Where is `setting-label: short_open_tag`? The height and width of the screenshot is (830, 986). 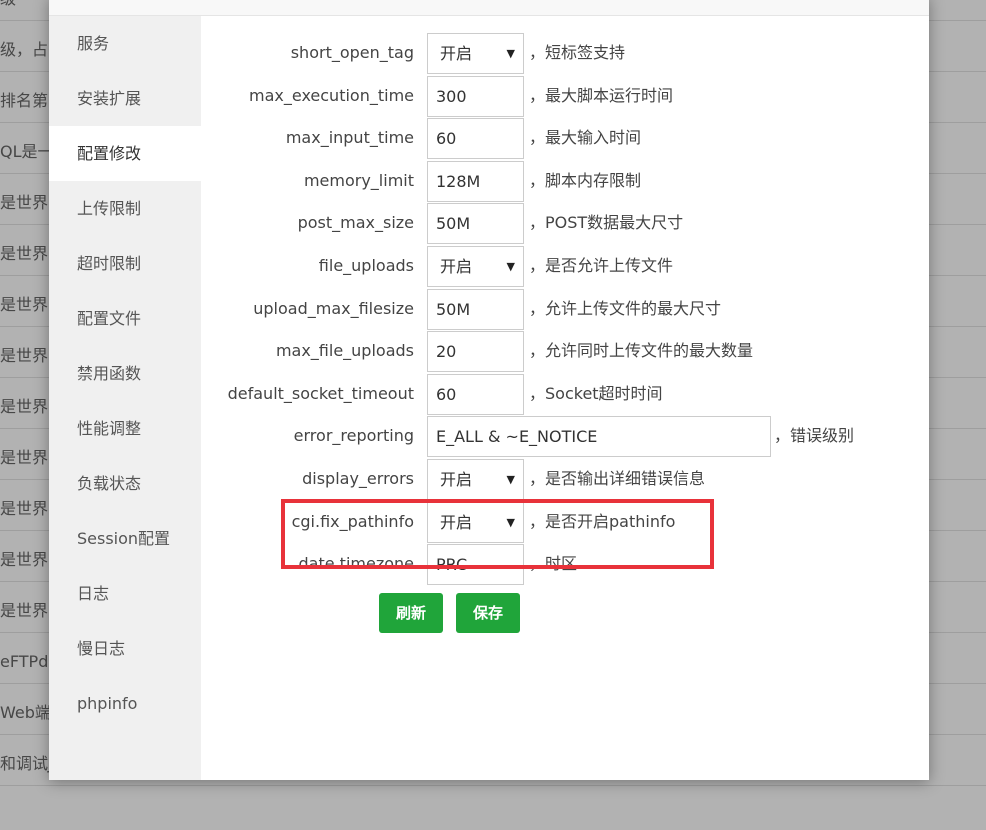
setting-label: short_open_tag is located at coordinates (352, 52).